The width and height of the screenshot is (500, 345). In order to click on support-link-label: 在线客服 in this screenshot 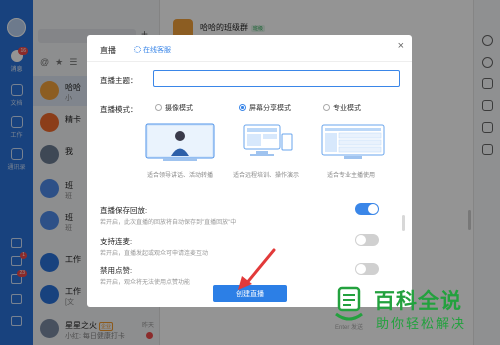, I will do `click(157, 50)`.